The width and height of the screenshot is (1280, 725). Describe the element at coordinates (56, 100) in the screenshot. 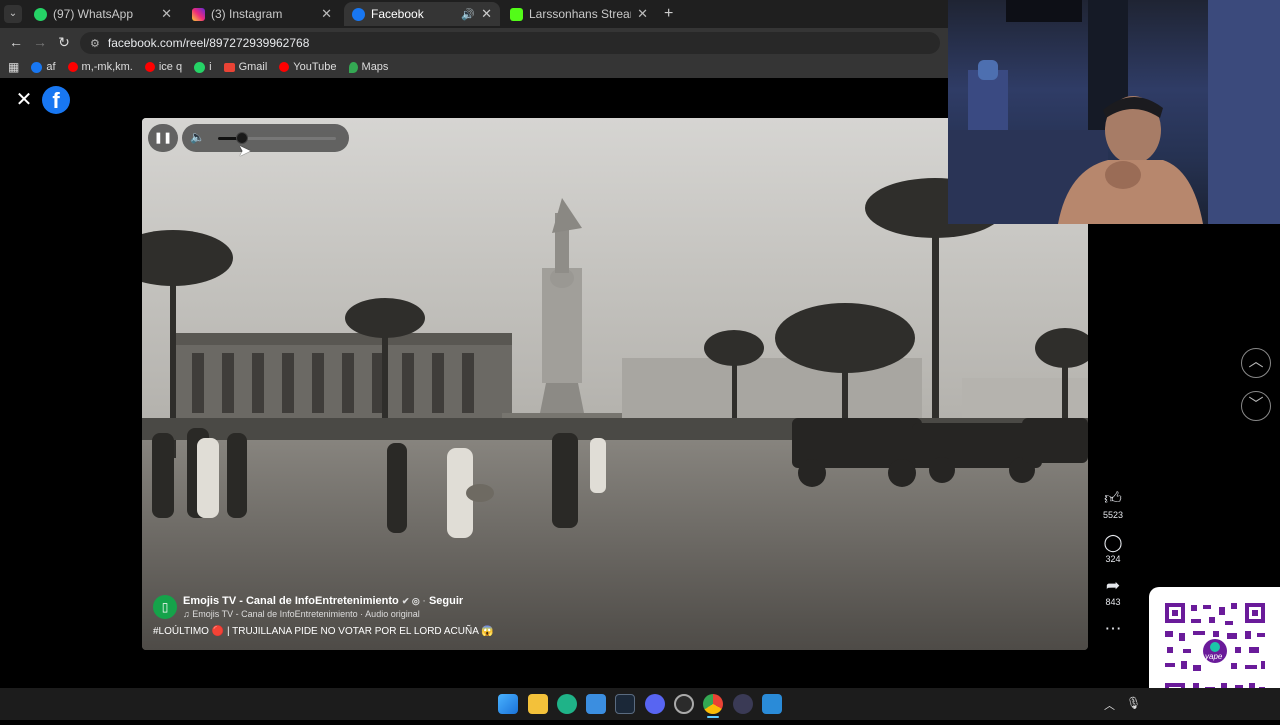

I see `facebook-logo-icon: f` at that location.